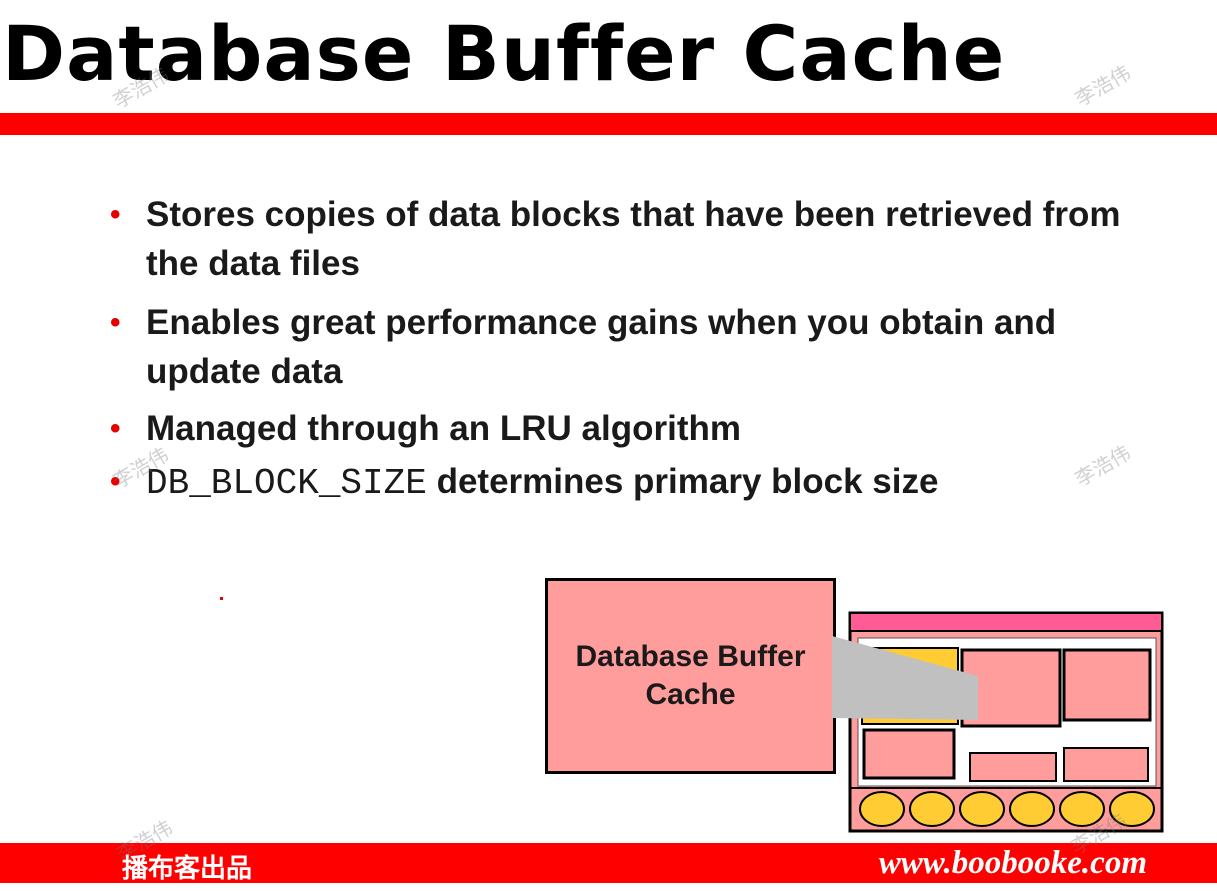 Image resolution: width=1217 pixels, height=891 pixels. What do you see at coordinates (286, 483) in the screenshot?
I see `bullet-code: DB_BLOCK_SIZE` at bounding box center [286, 483].